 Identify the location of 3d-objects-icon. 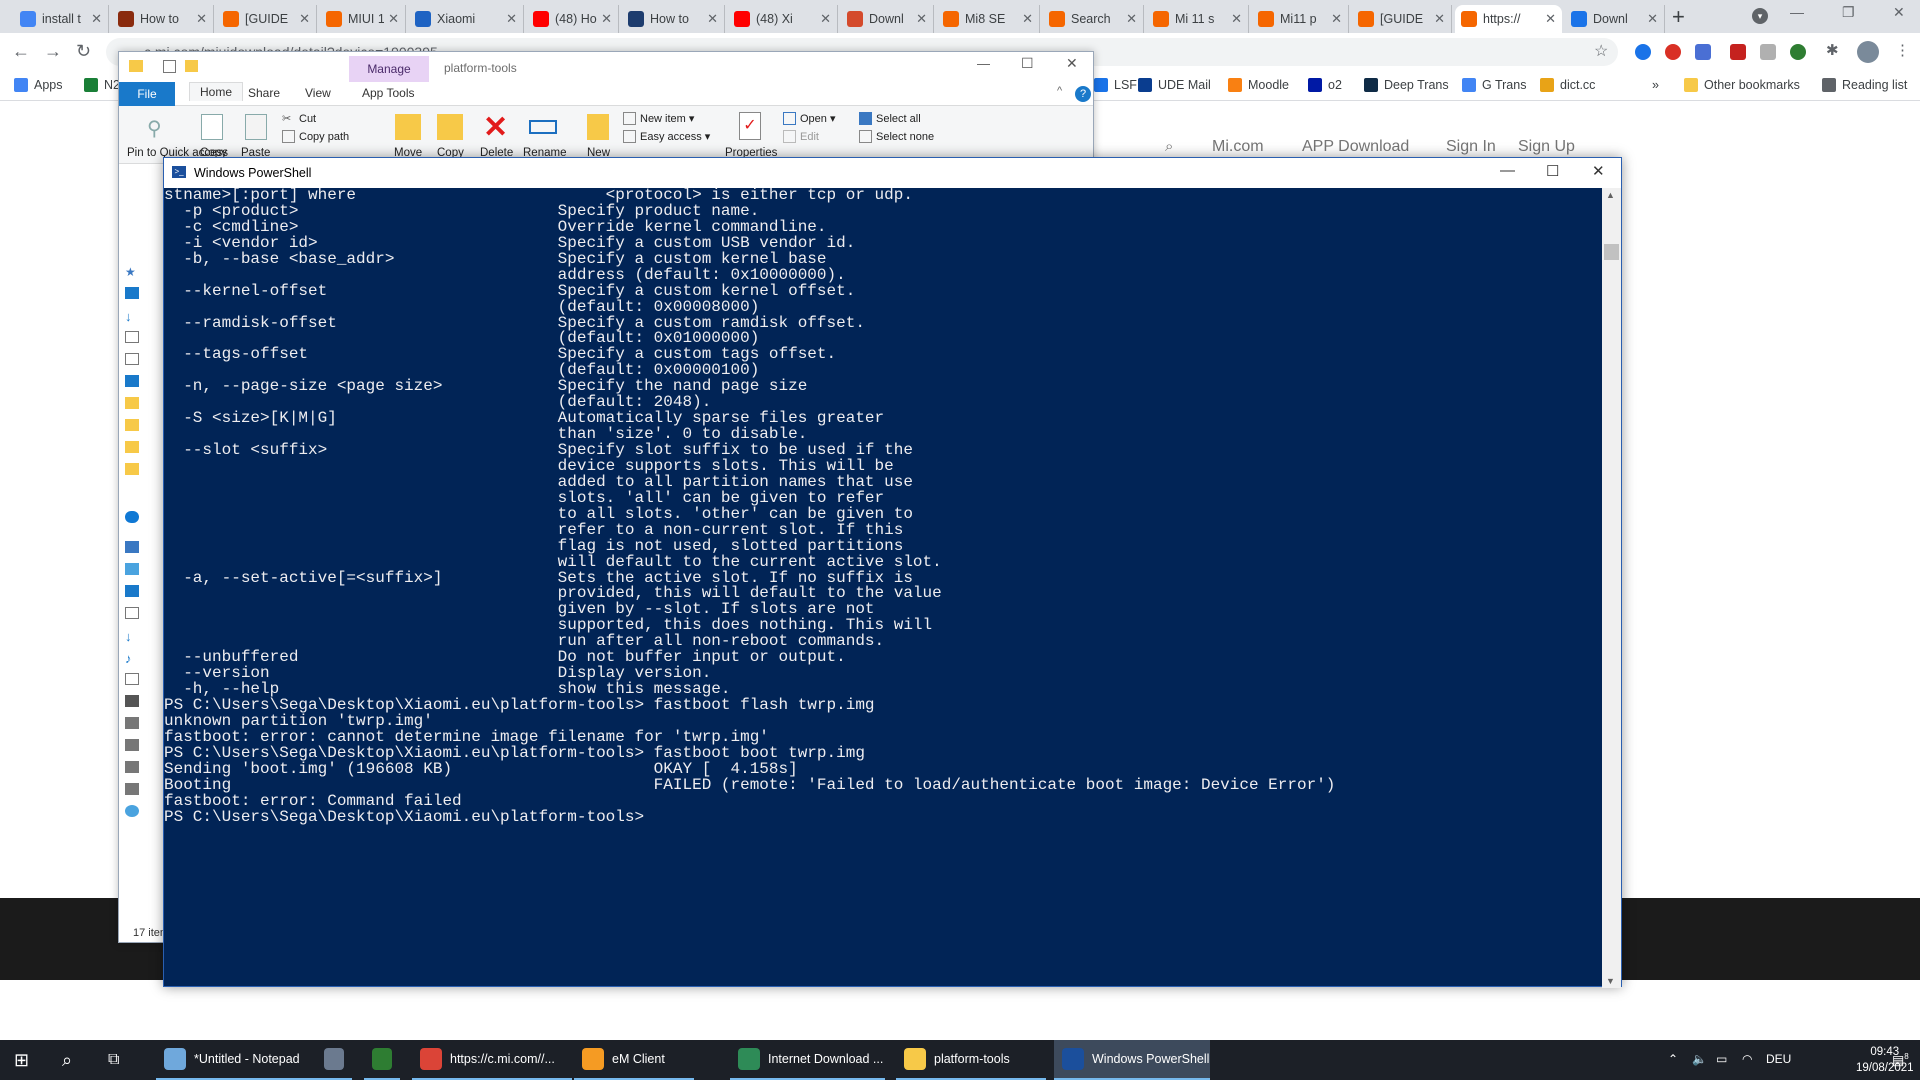
(132, 569).